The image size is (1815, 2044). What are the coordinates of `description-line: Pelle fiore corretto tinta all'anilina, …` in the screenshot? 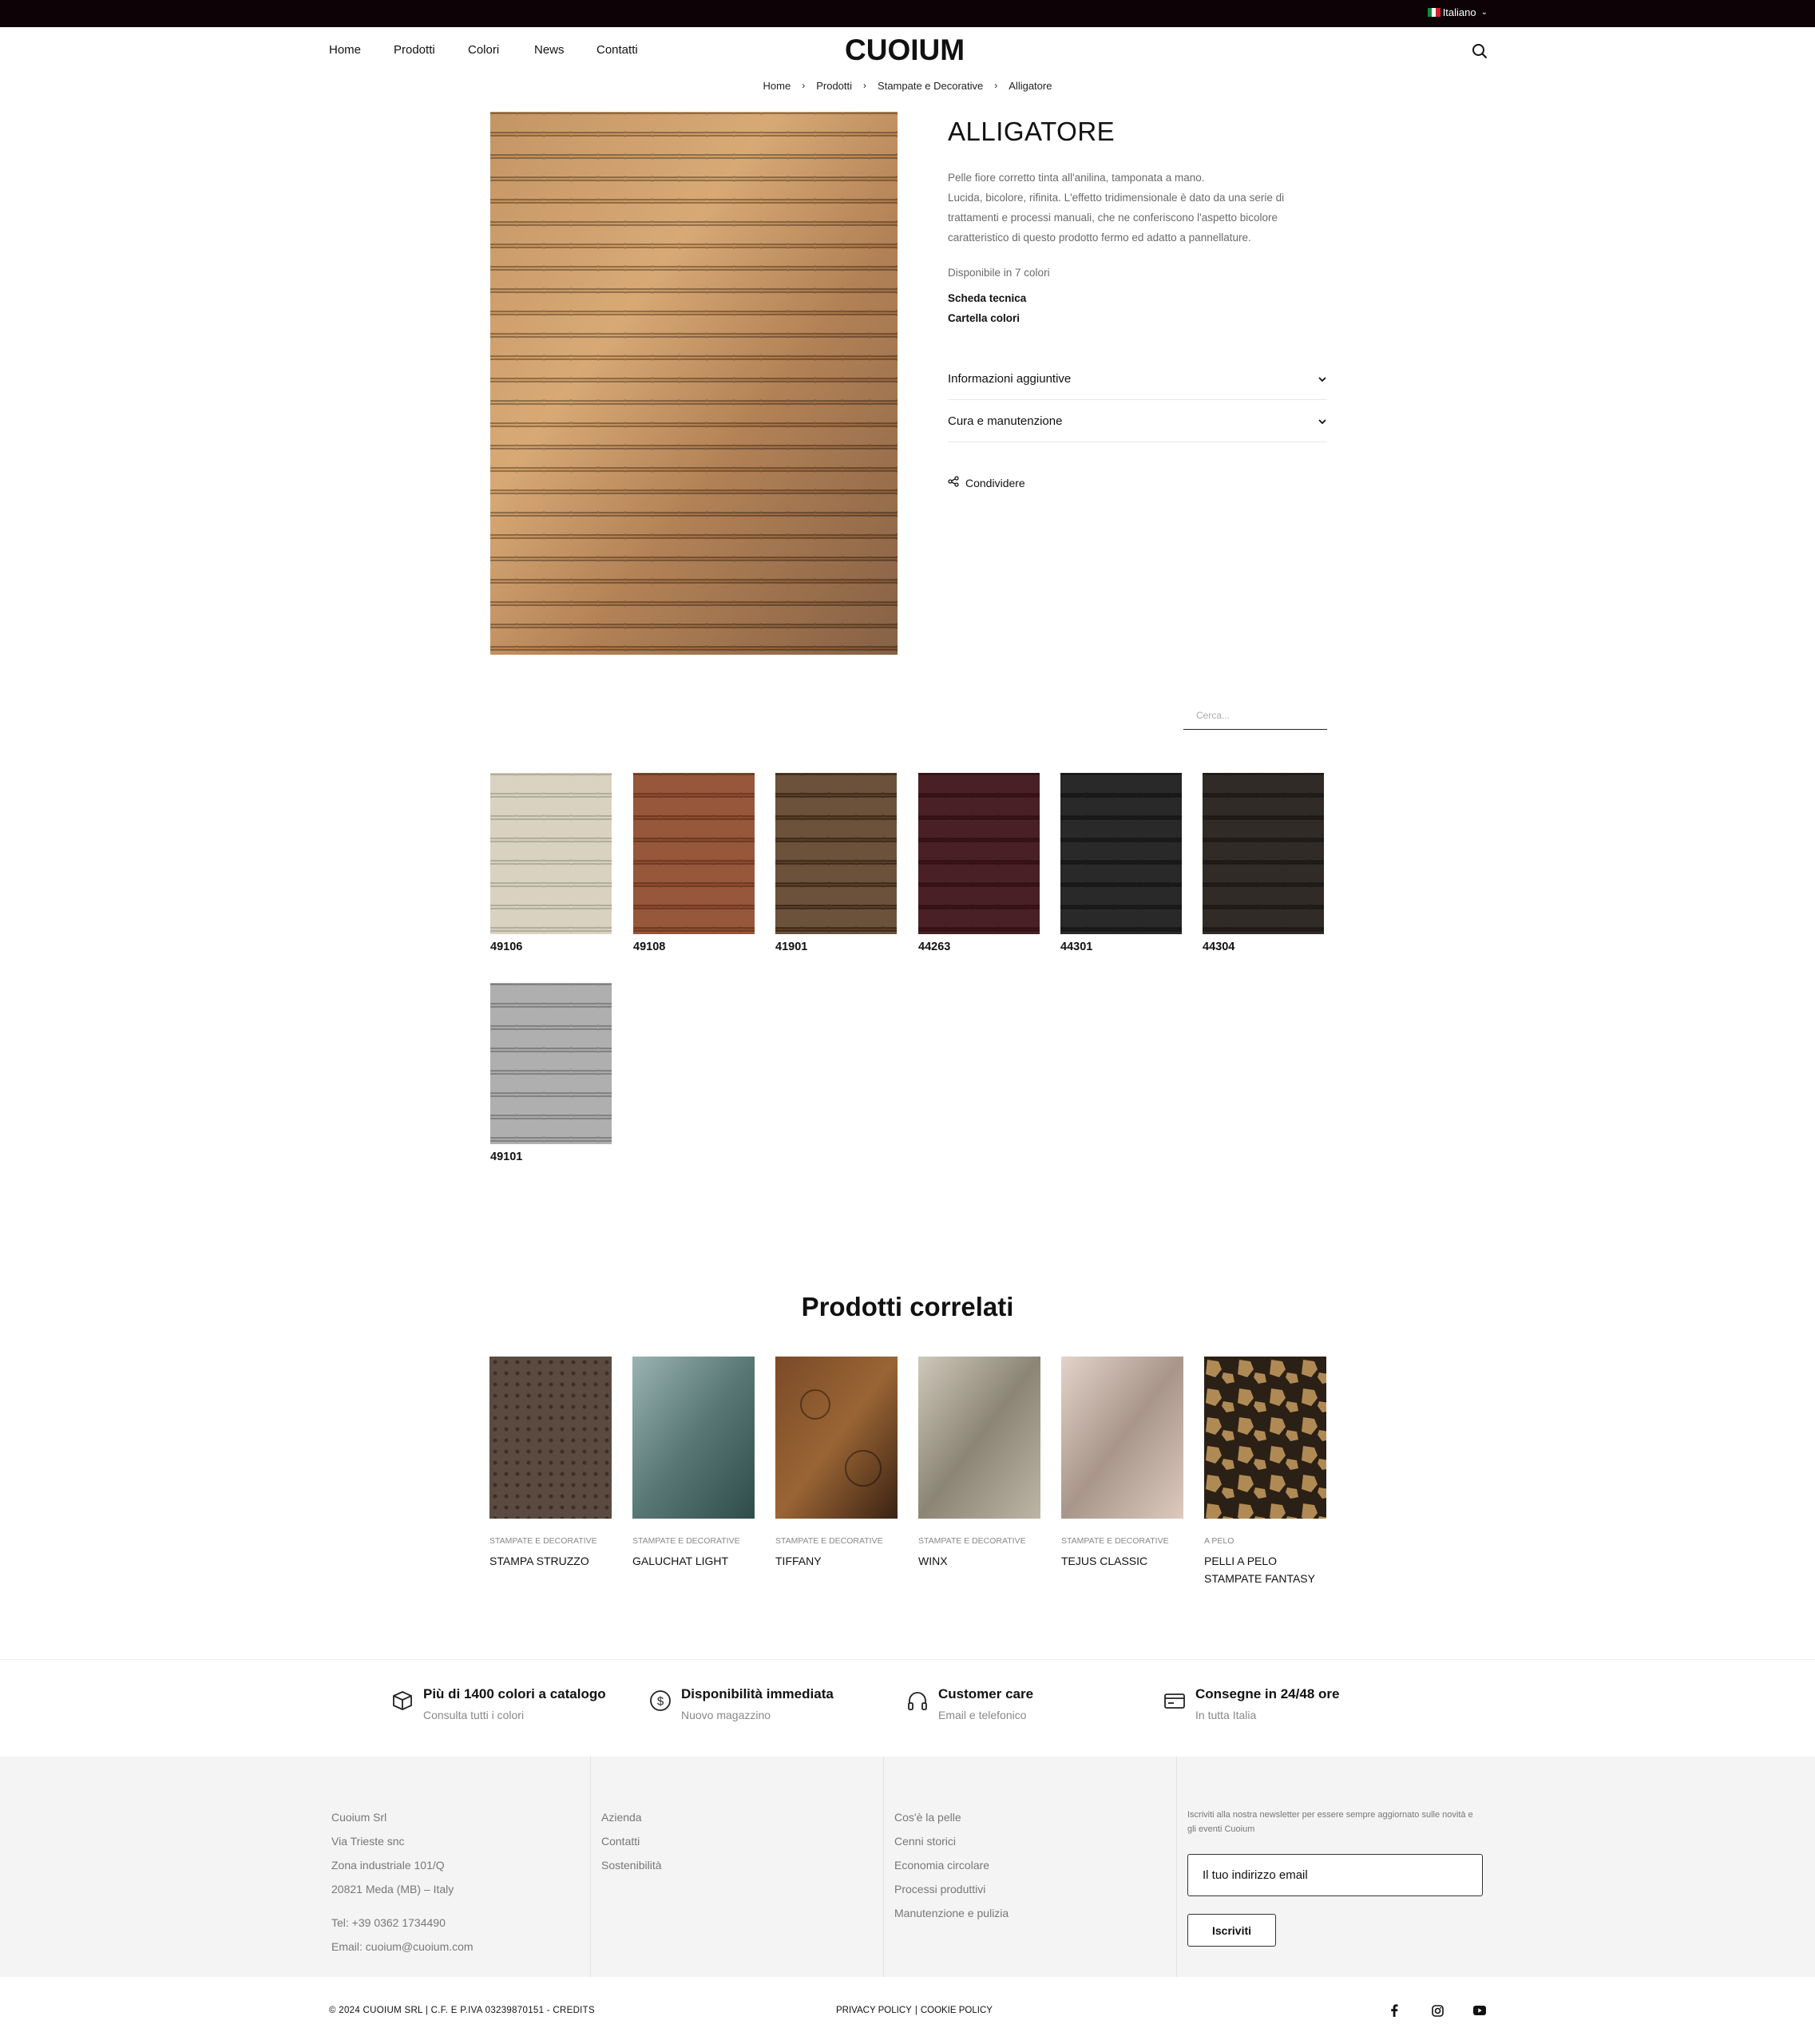 It's located at (1076, 178).